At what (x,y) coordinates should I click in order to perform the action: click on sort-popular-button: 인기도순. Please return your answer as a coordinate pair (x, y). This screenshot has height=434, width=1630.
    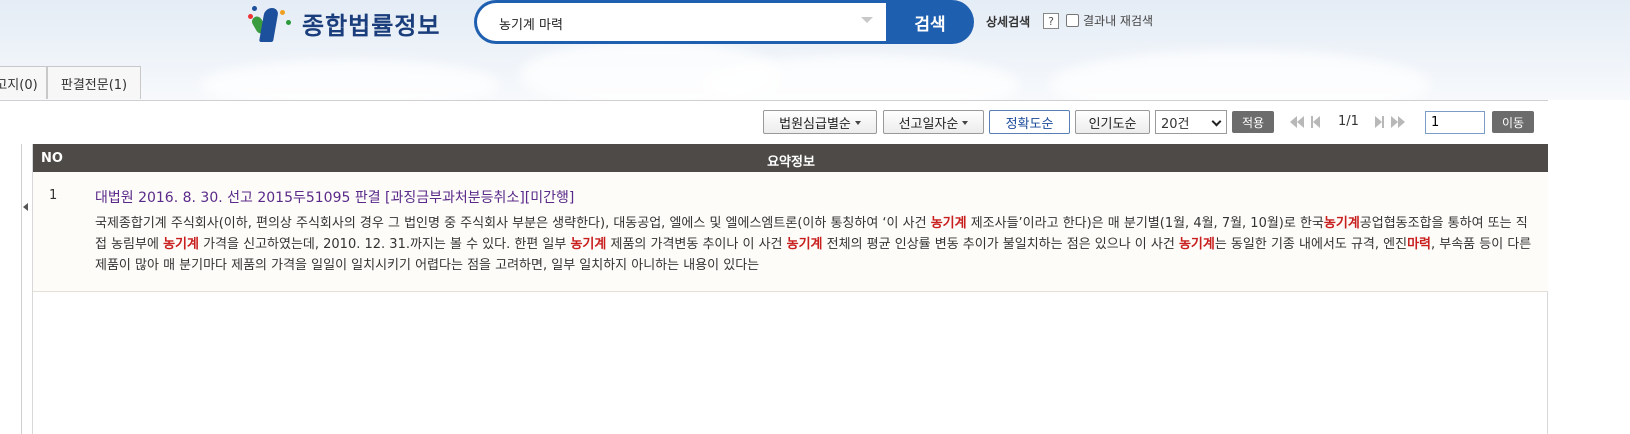
    Looking at the image, I should click on (1112, 122).